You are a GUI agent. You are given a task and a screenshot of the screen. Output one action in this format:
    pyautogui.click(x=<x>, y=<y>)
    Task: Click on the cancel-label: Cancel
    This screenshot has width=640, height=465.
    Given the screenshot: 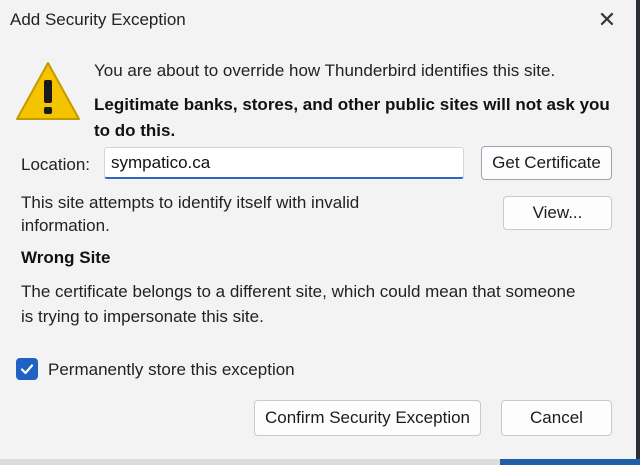 What is the action you would take?
    pyautogui.click(x=556, y=417)
    